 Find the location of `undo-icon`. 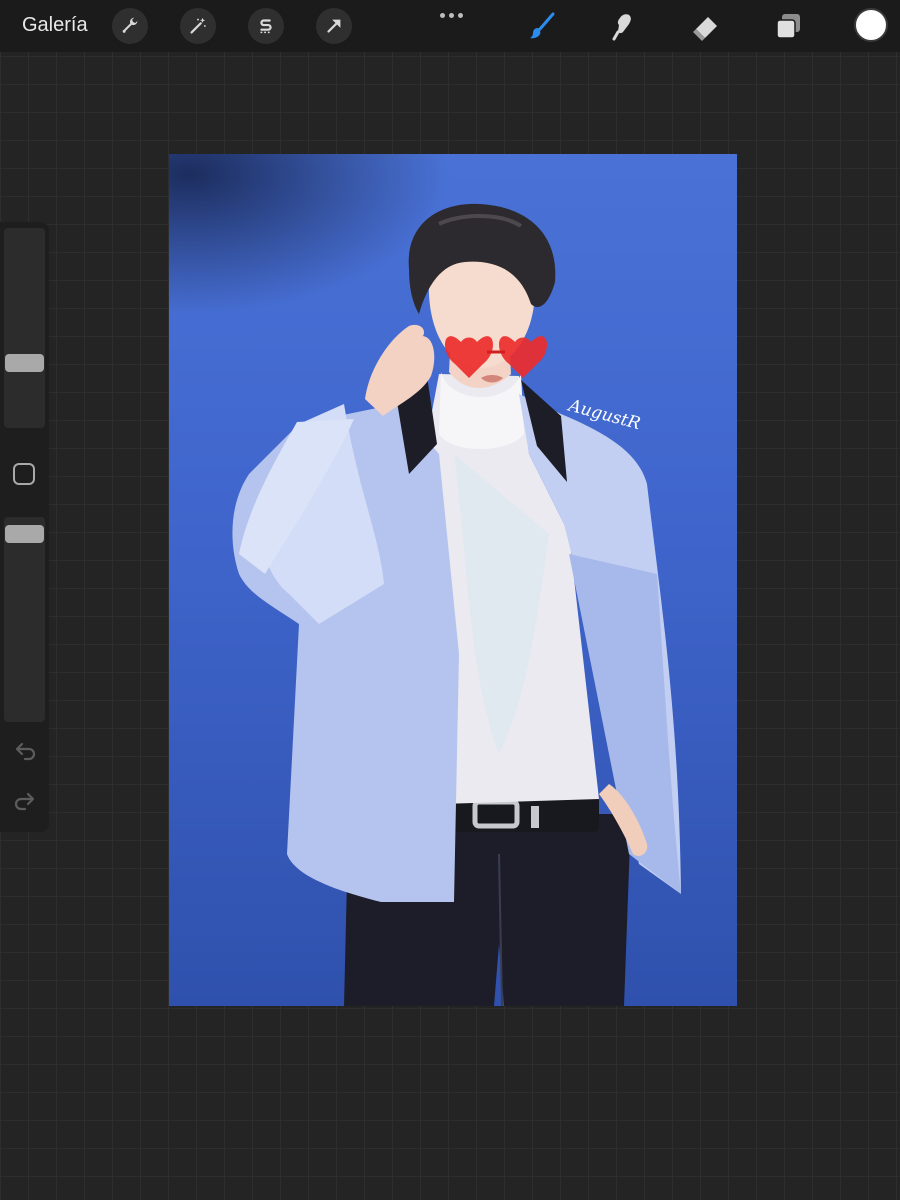

undo-icon is located at coordinates (25, 751).